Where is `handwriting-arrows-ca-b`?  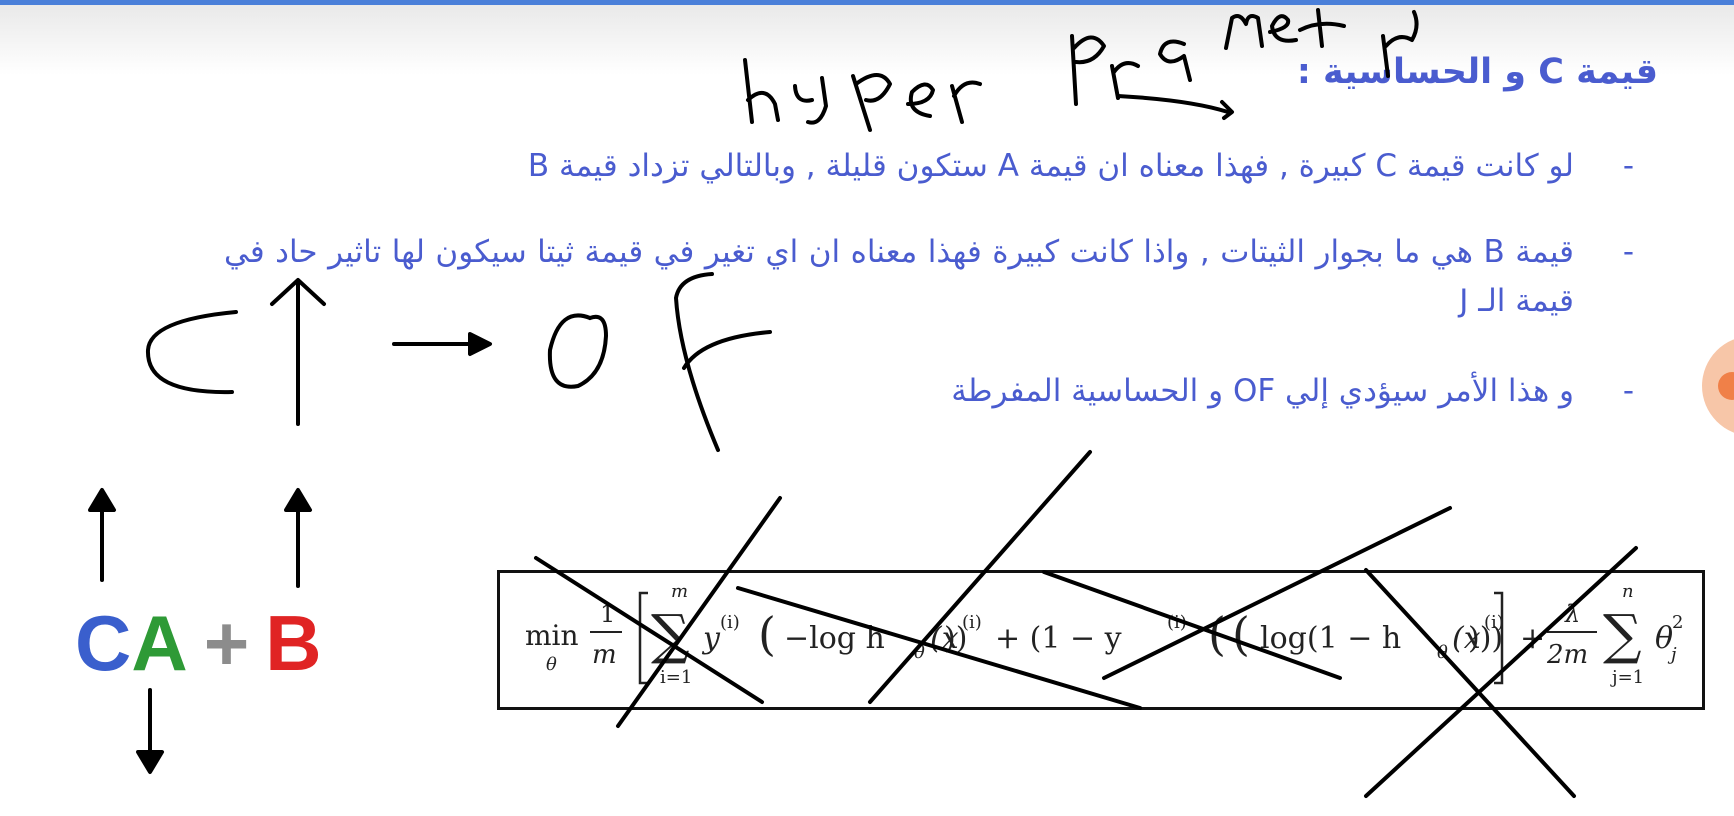
handwriting-arrows-ca-b is located at coordinates (200, 631).